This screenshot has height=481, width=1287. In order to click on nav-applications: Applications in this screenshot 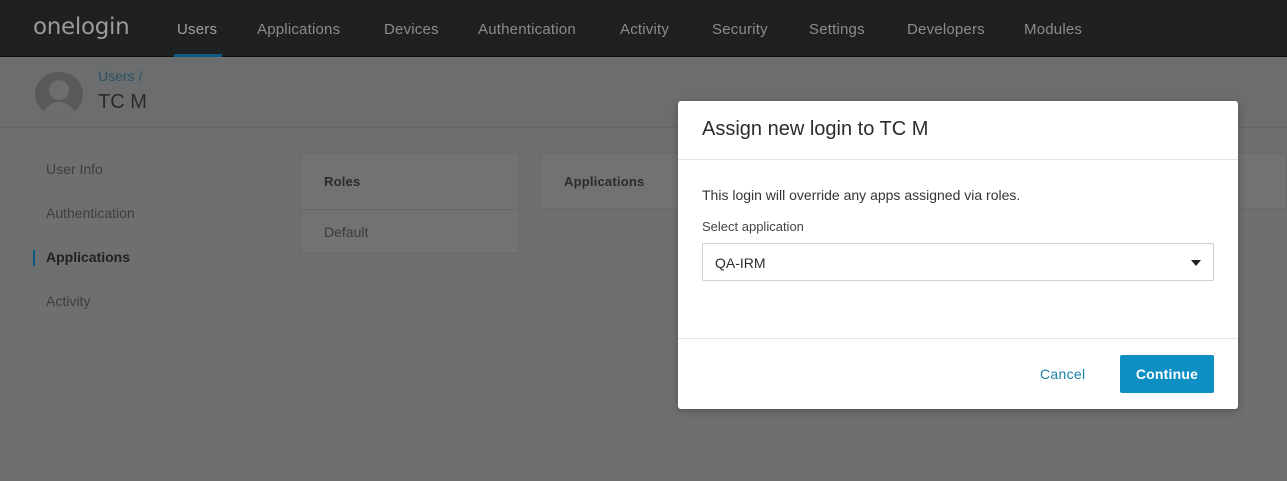, I will do `click(298, 29)`.